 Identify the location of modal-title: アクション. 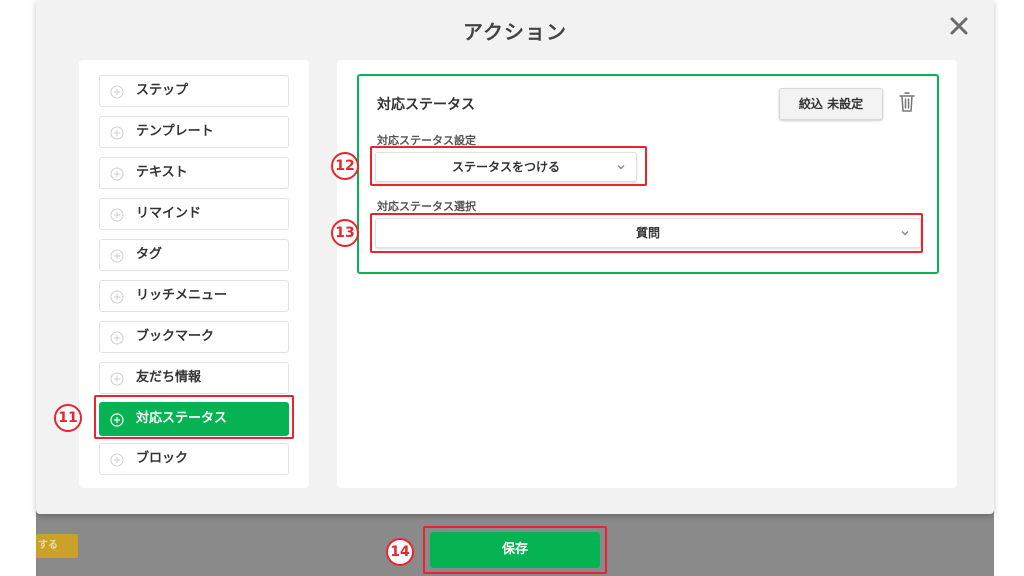
(515, 32).